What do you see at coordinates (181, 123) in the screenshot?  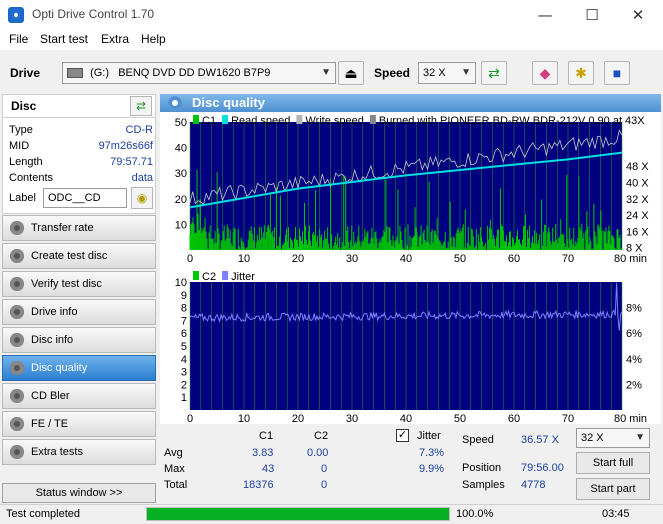 I see `y-tick-label: 50` at bounding box center [181, 123].